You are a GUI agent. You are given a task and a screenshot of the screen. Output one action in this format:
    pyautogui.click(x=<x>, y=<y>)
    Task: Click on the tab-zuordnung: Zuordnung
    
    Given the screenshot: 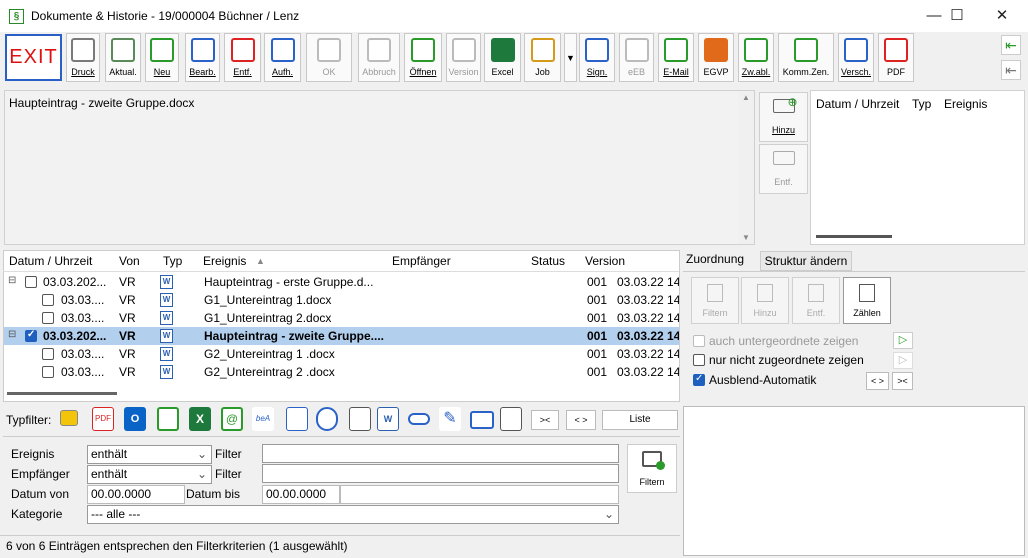 What is the action you would take?
    pyautogui.click(x=715, y=259)
    